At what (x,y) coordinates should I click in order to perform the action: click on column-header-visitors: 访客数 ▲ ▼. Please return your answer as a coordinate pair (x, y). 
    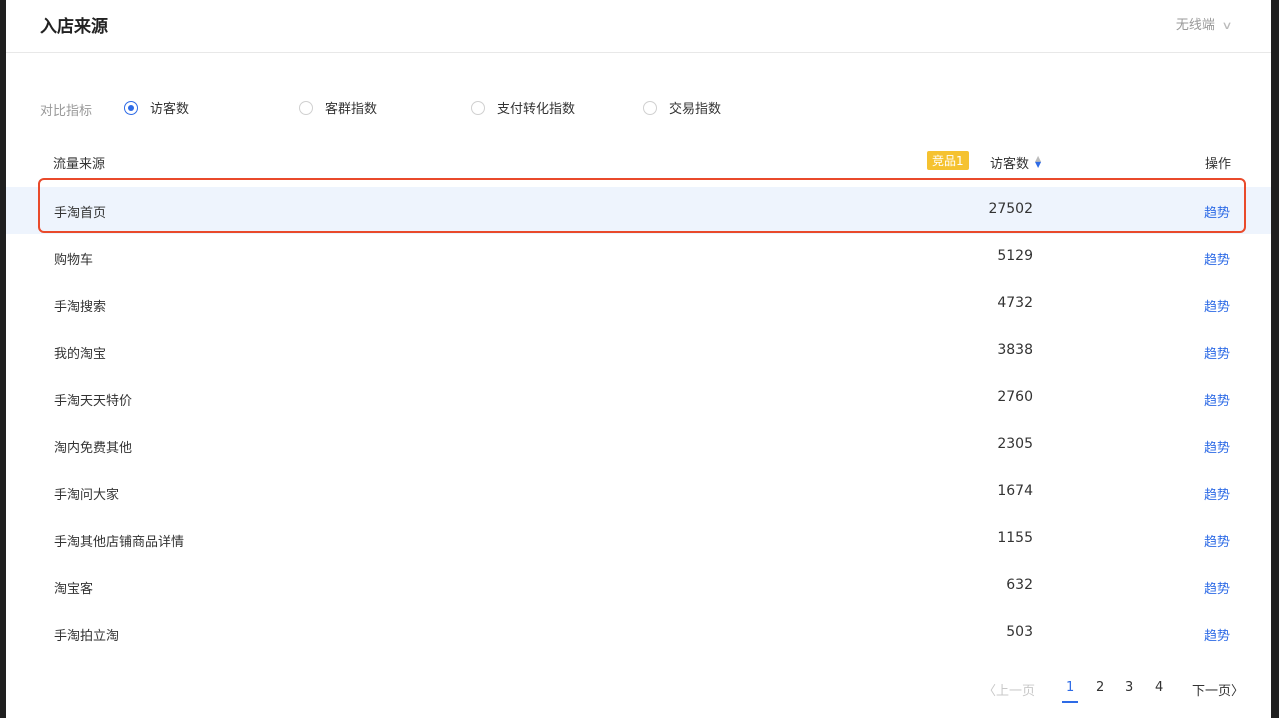
    Looking at the image, I should click on (1015, 163).